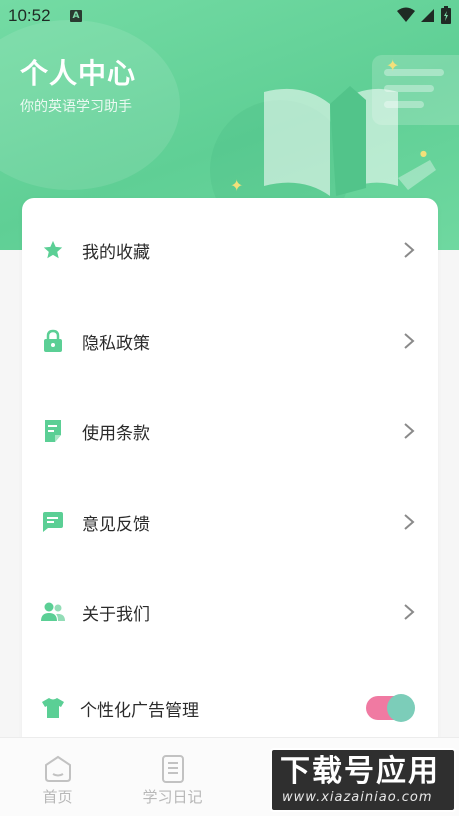 Image resolution: width=459 pixels, height=816 pixels. What do you see at coordinates (29, 15) in the screenshot?
I see `status-time: 10:52` at bounding box center [29, 15].